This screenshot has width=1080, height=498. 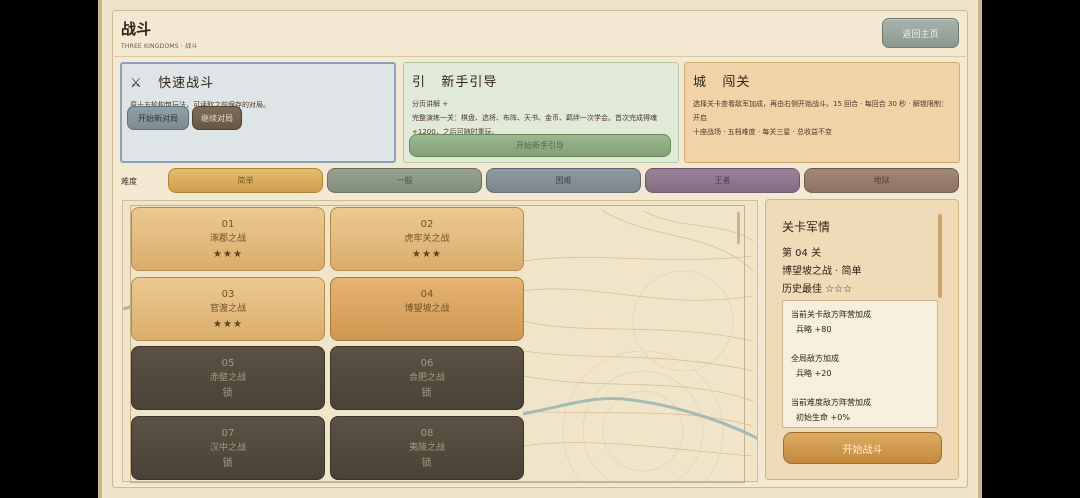 What do you see at coordinates (920, 33) in the screenshot?
I see `return-home-button: 返回主页` at bounding box center [920, 33].